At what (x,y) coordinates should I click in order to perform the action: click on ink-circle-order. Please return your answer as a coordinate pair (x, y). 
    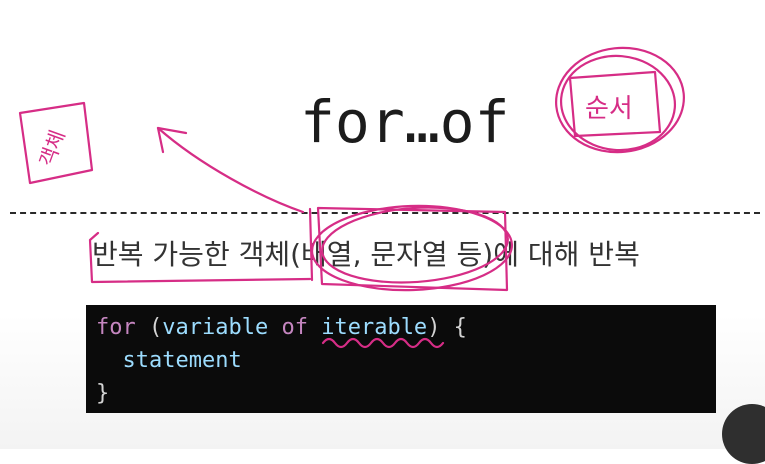
    Looking at the image, I should click on (618, 103).